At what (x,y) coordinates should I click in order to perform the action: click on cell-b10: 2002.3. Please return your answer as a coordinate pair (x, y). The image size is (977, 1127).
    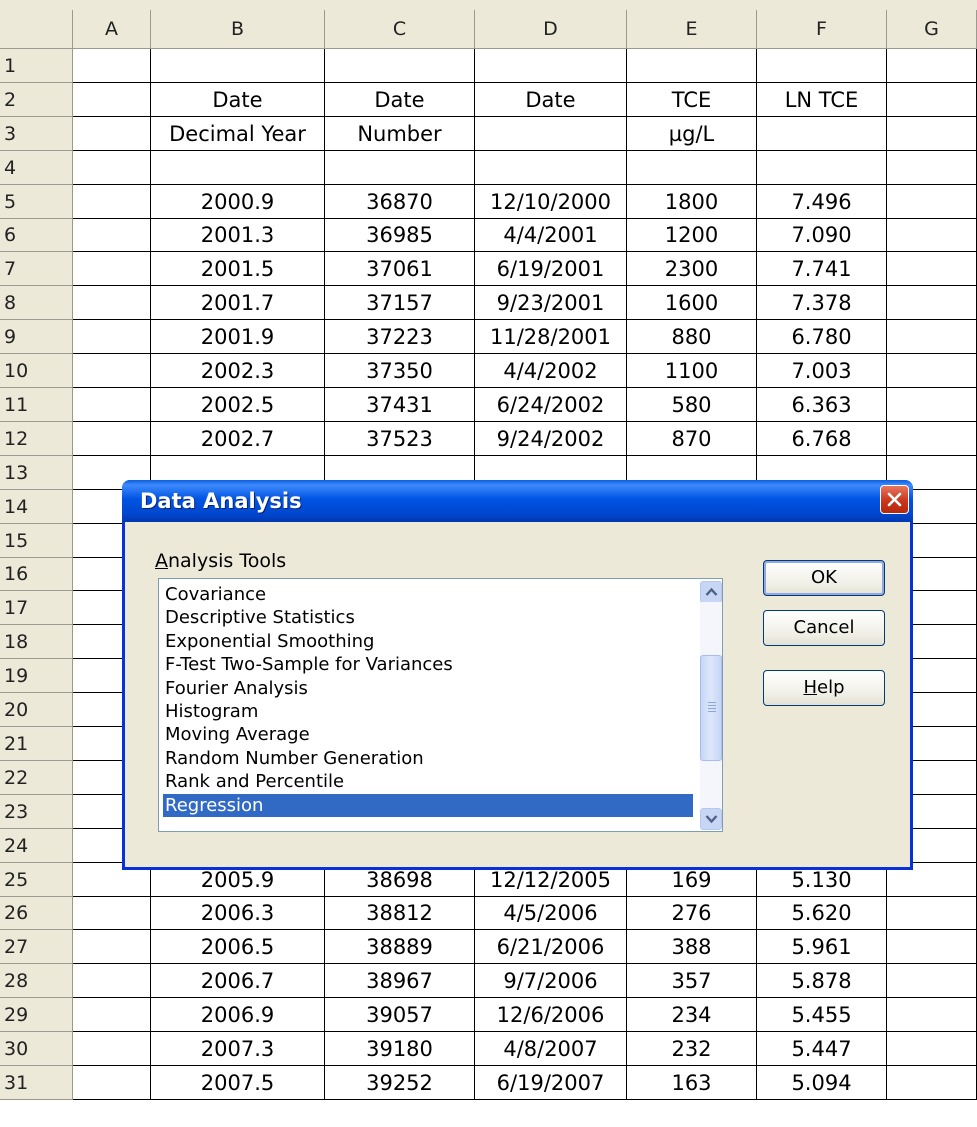
    Looking at the image, I should click on (238, 371).